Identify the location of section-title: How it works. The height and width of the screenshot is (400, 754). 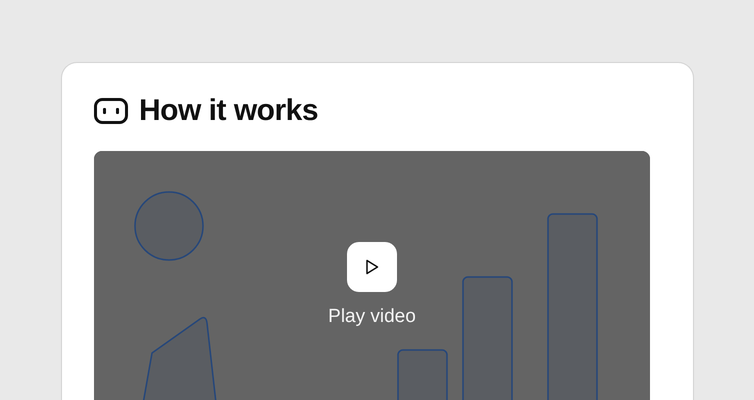
(228, 111).